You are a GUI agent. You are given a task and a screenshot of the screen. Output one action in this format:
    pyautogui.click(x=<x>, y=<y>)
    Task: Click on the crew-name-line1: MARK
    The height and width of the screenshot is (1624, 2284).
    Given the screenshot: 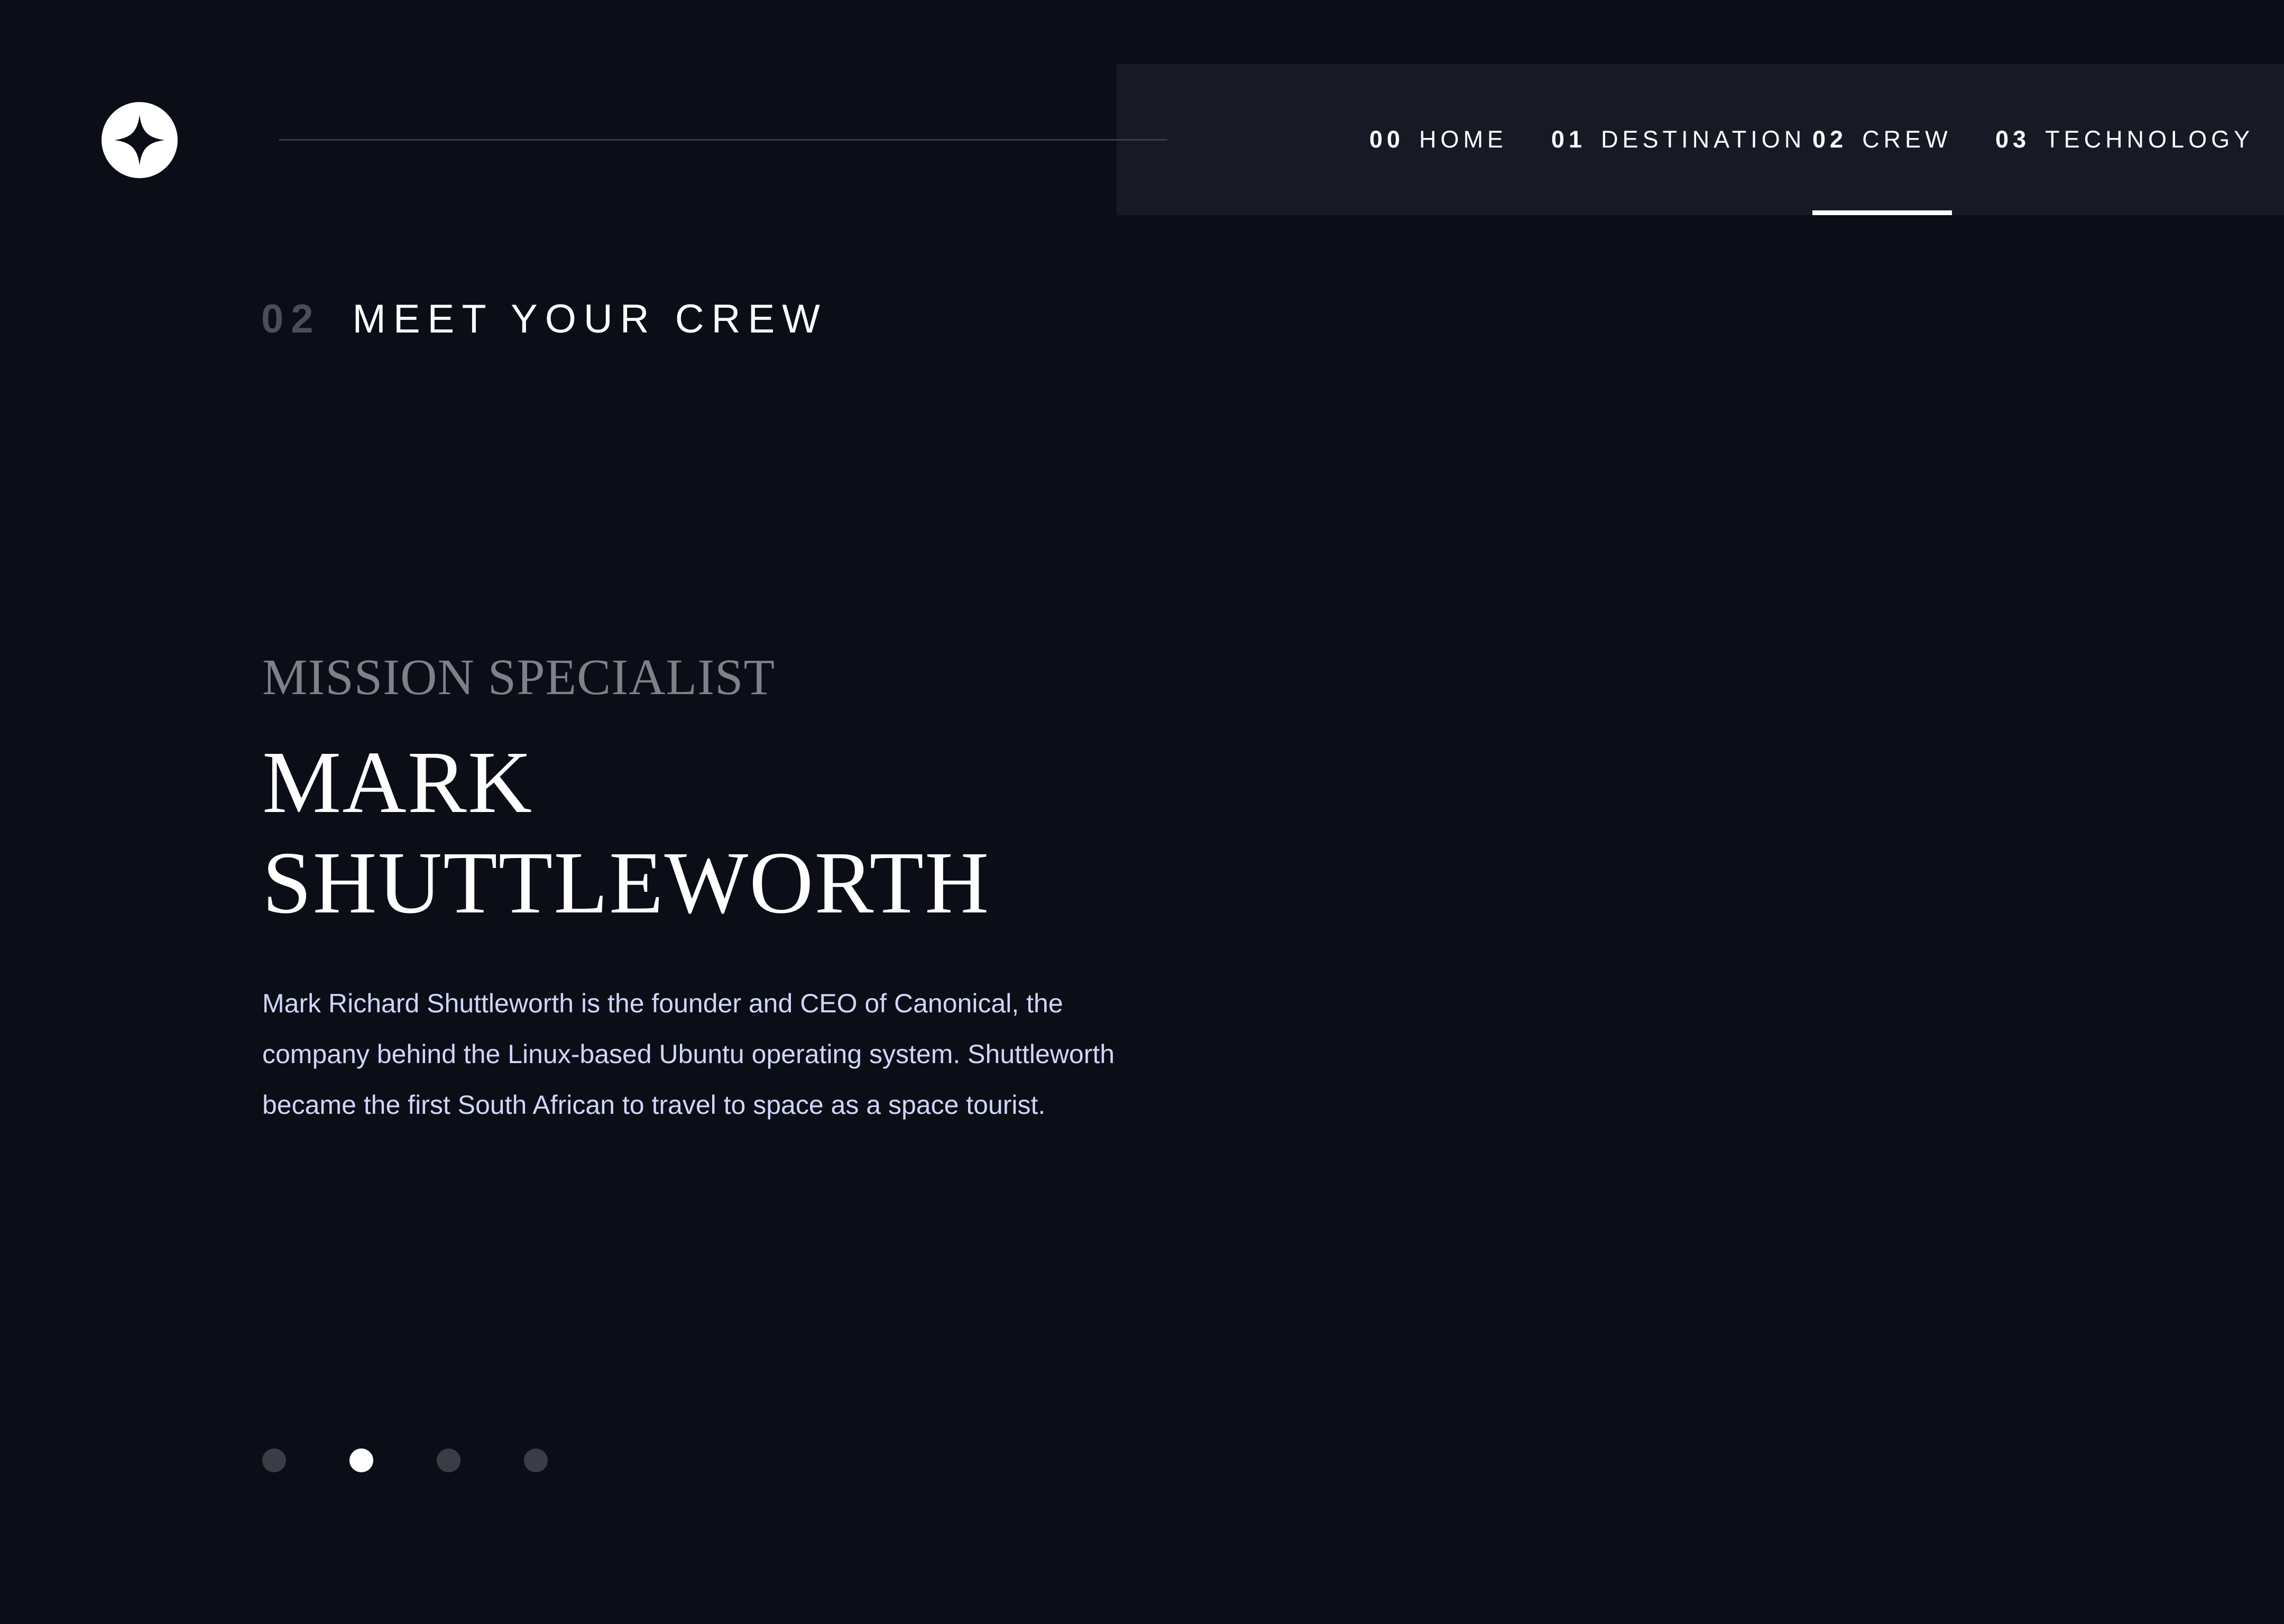 What is the action you would take?
    pyautogui.click(x=397, y=782)
    